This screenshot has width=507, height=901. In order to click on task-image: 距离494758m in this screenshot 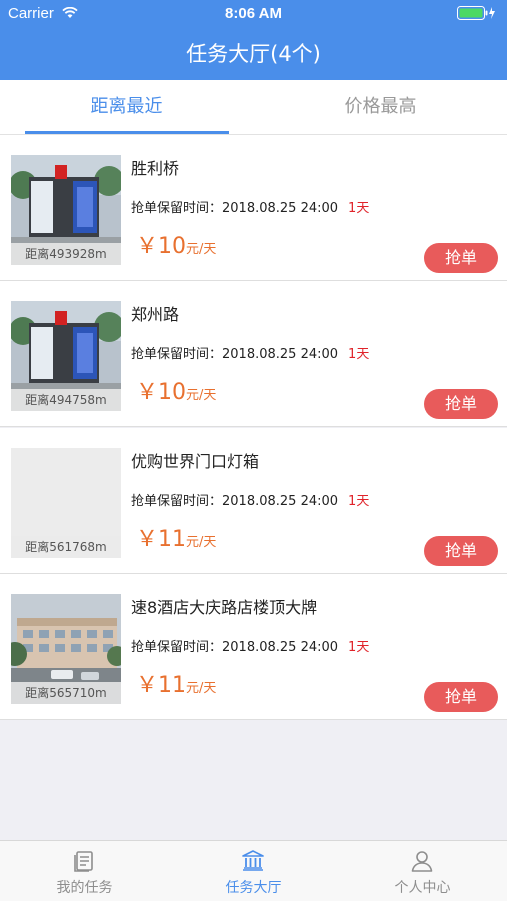, I will do `click(66, 356)`.